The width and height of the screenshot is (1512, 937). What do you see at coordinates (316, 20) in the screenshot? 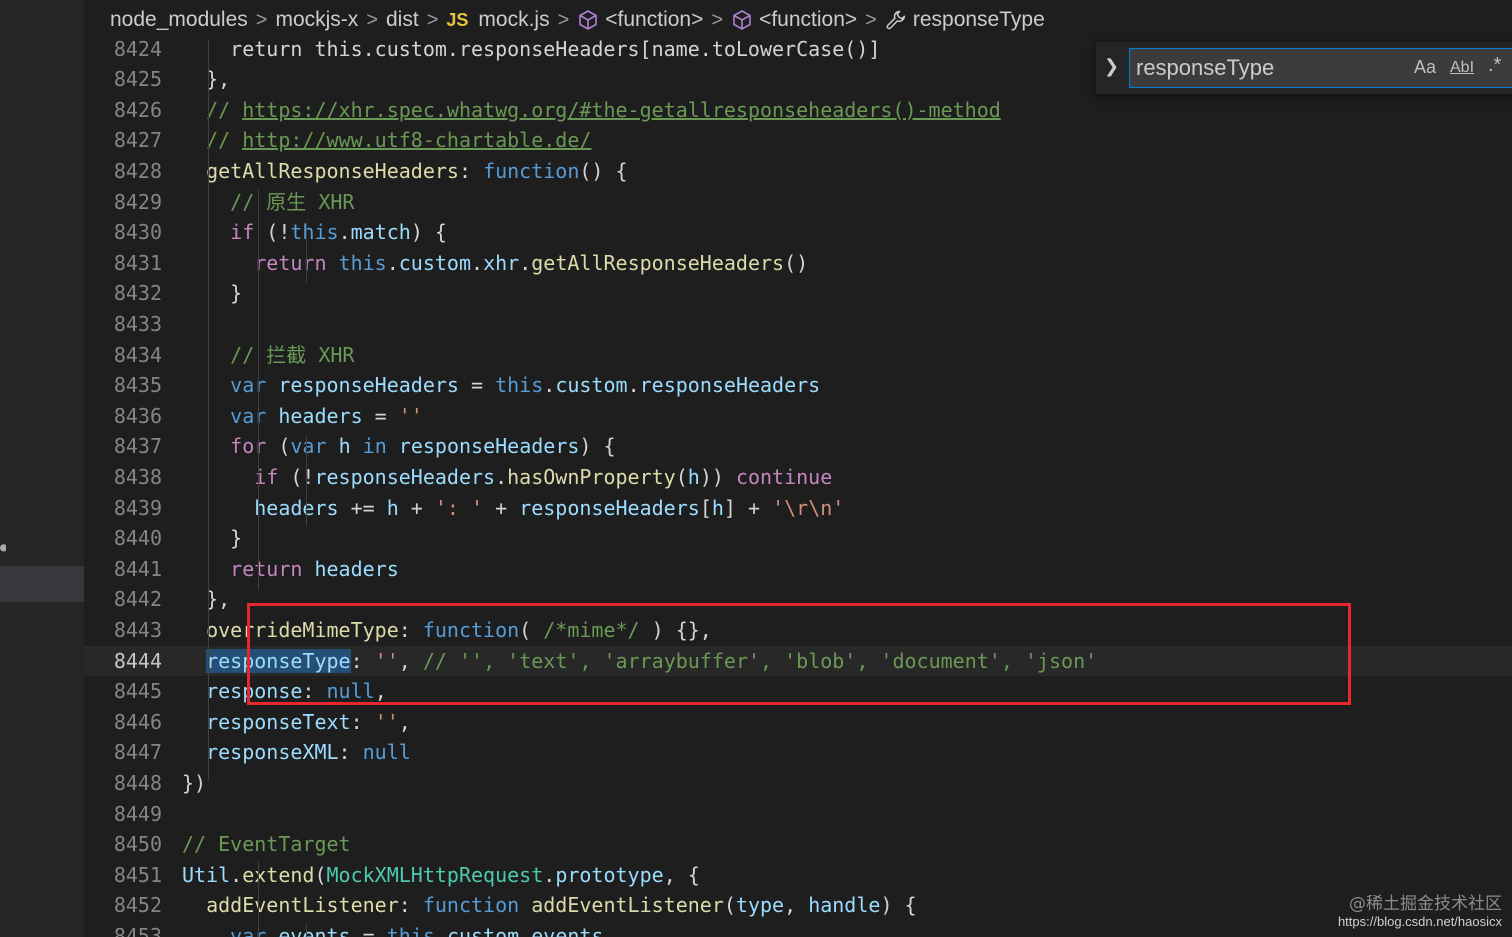
I see `breadcrumb-item-mockjs-x: mockjs-x` at bounding box center [316, 20].